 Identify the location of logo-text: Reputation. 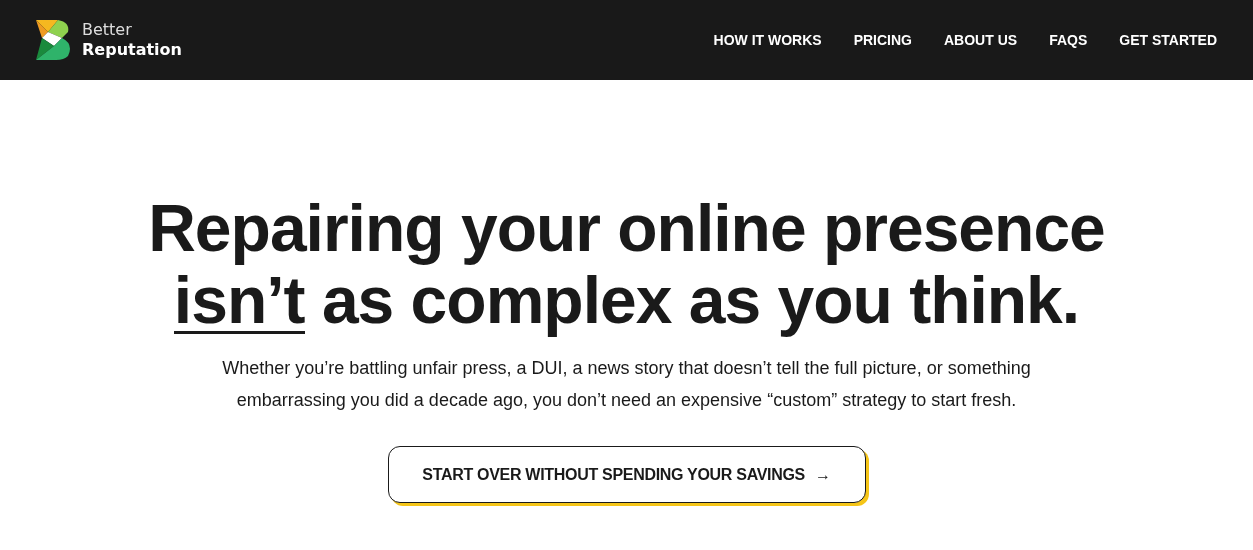
(132, 50).